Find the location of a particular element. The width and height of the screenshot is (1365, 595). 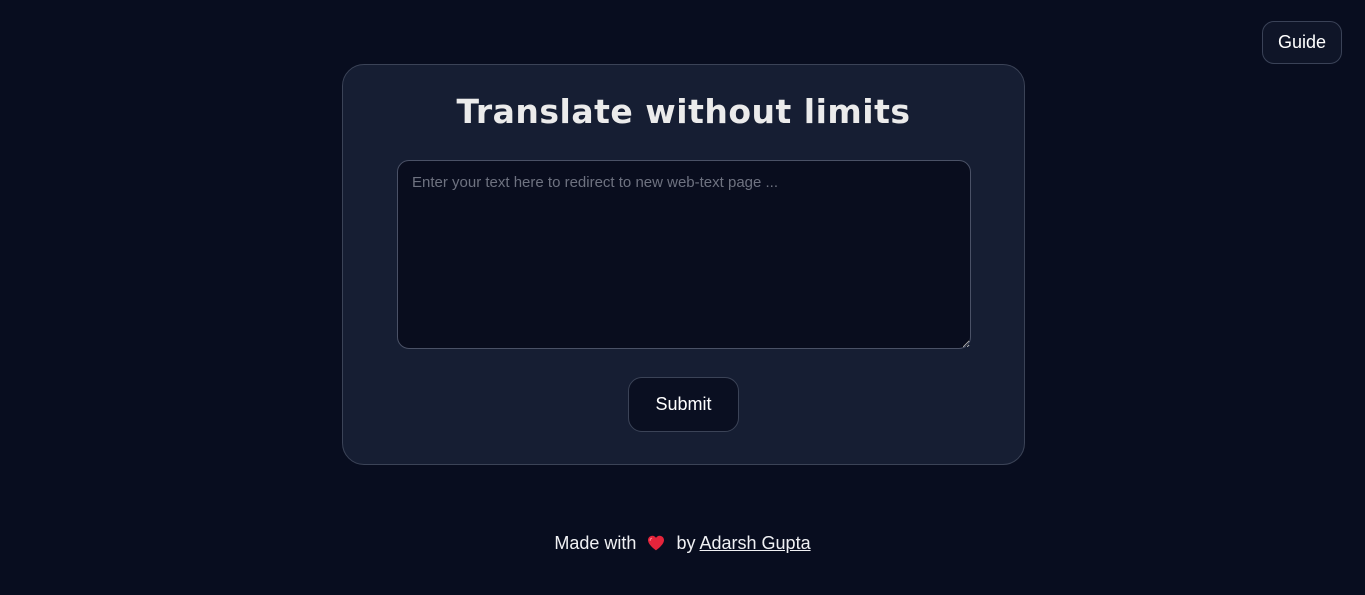

footer: Made with by Adarsh Gupta is located at coordinates (682, 543).